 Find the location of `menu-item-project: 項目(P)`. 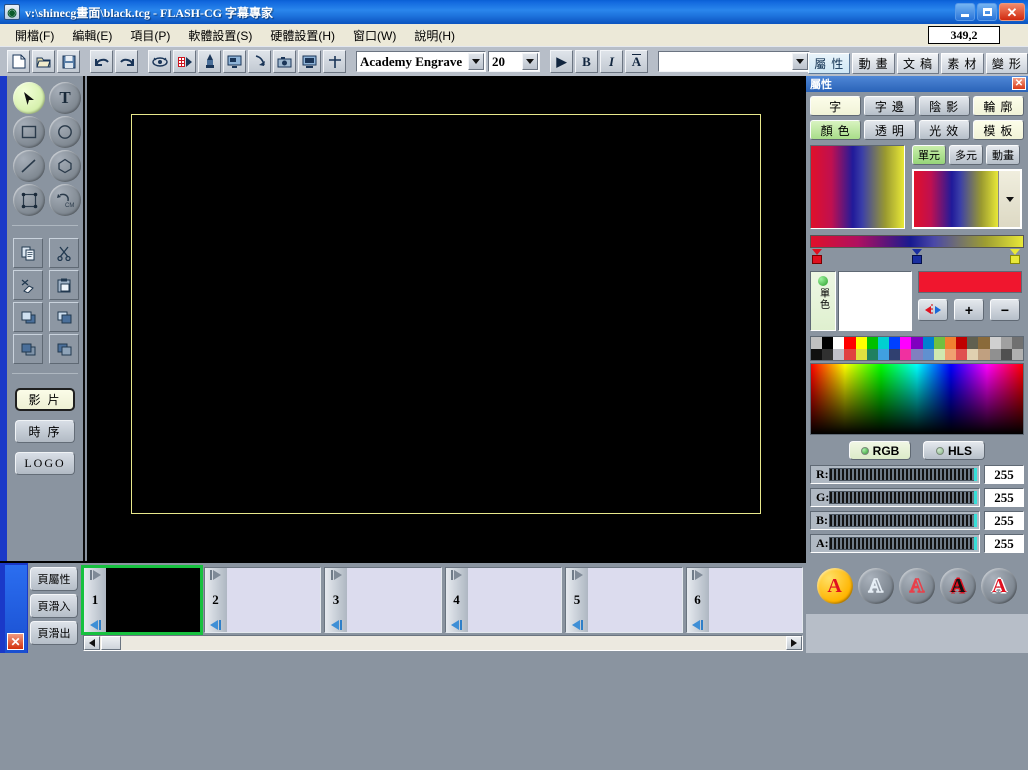

menu-item-project: 項目(P) is located at coordinates (150, 35).